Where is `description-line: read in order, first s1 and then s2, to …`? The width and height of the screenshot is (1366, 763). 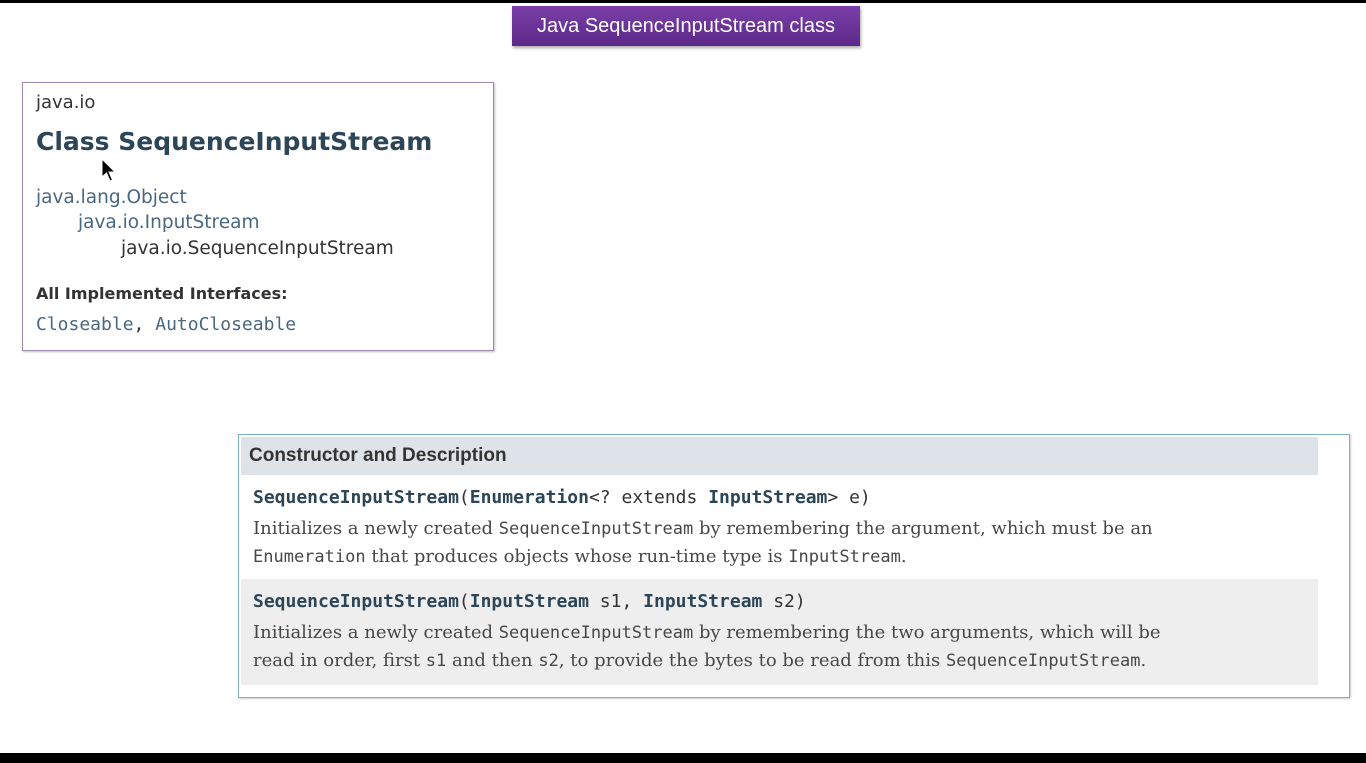
description-line: read in order, first s1 and then s2, to … is located at coordinates (707, 661).